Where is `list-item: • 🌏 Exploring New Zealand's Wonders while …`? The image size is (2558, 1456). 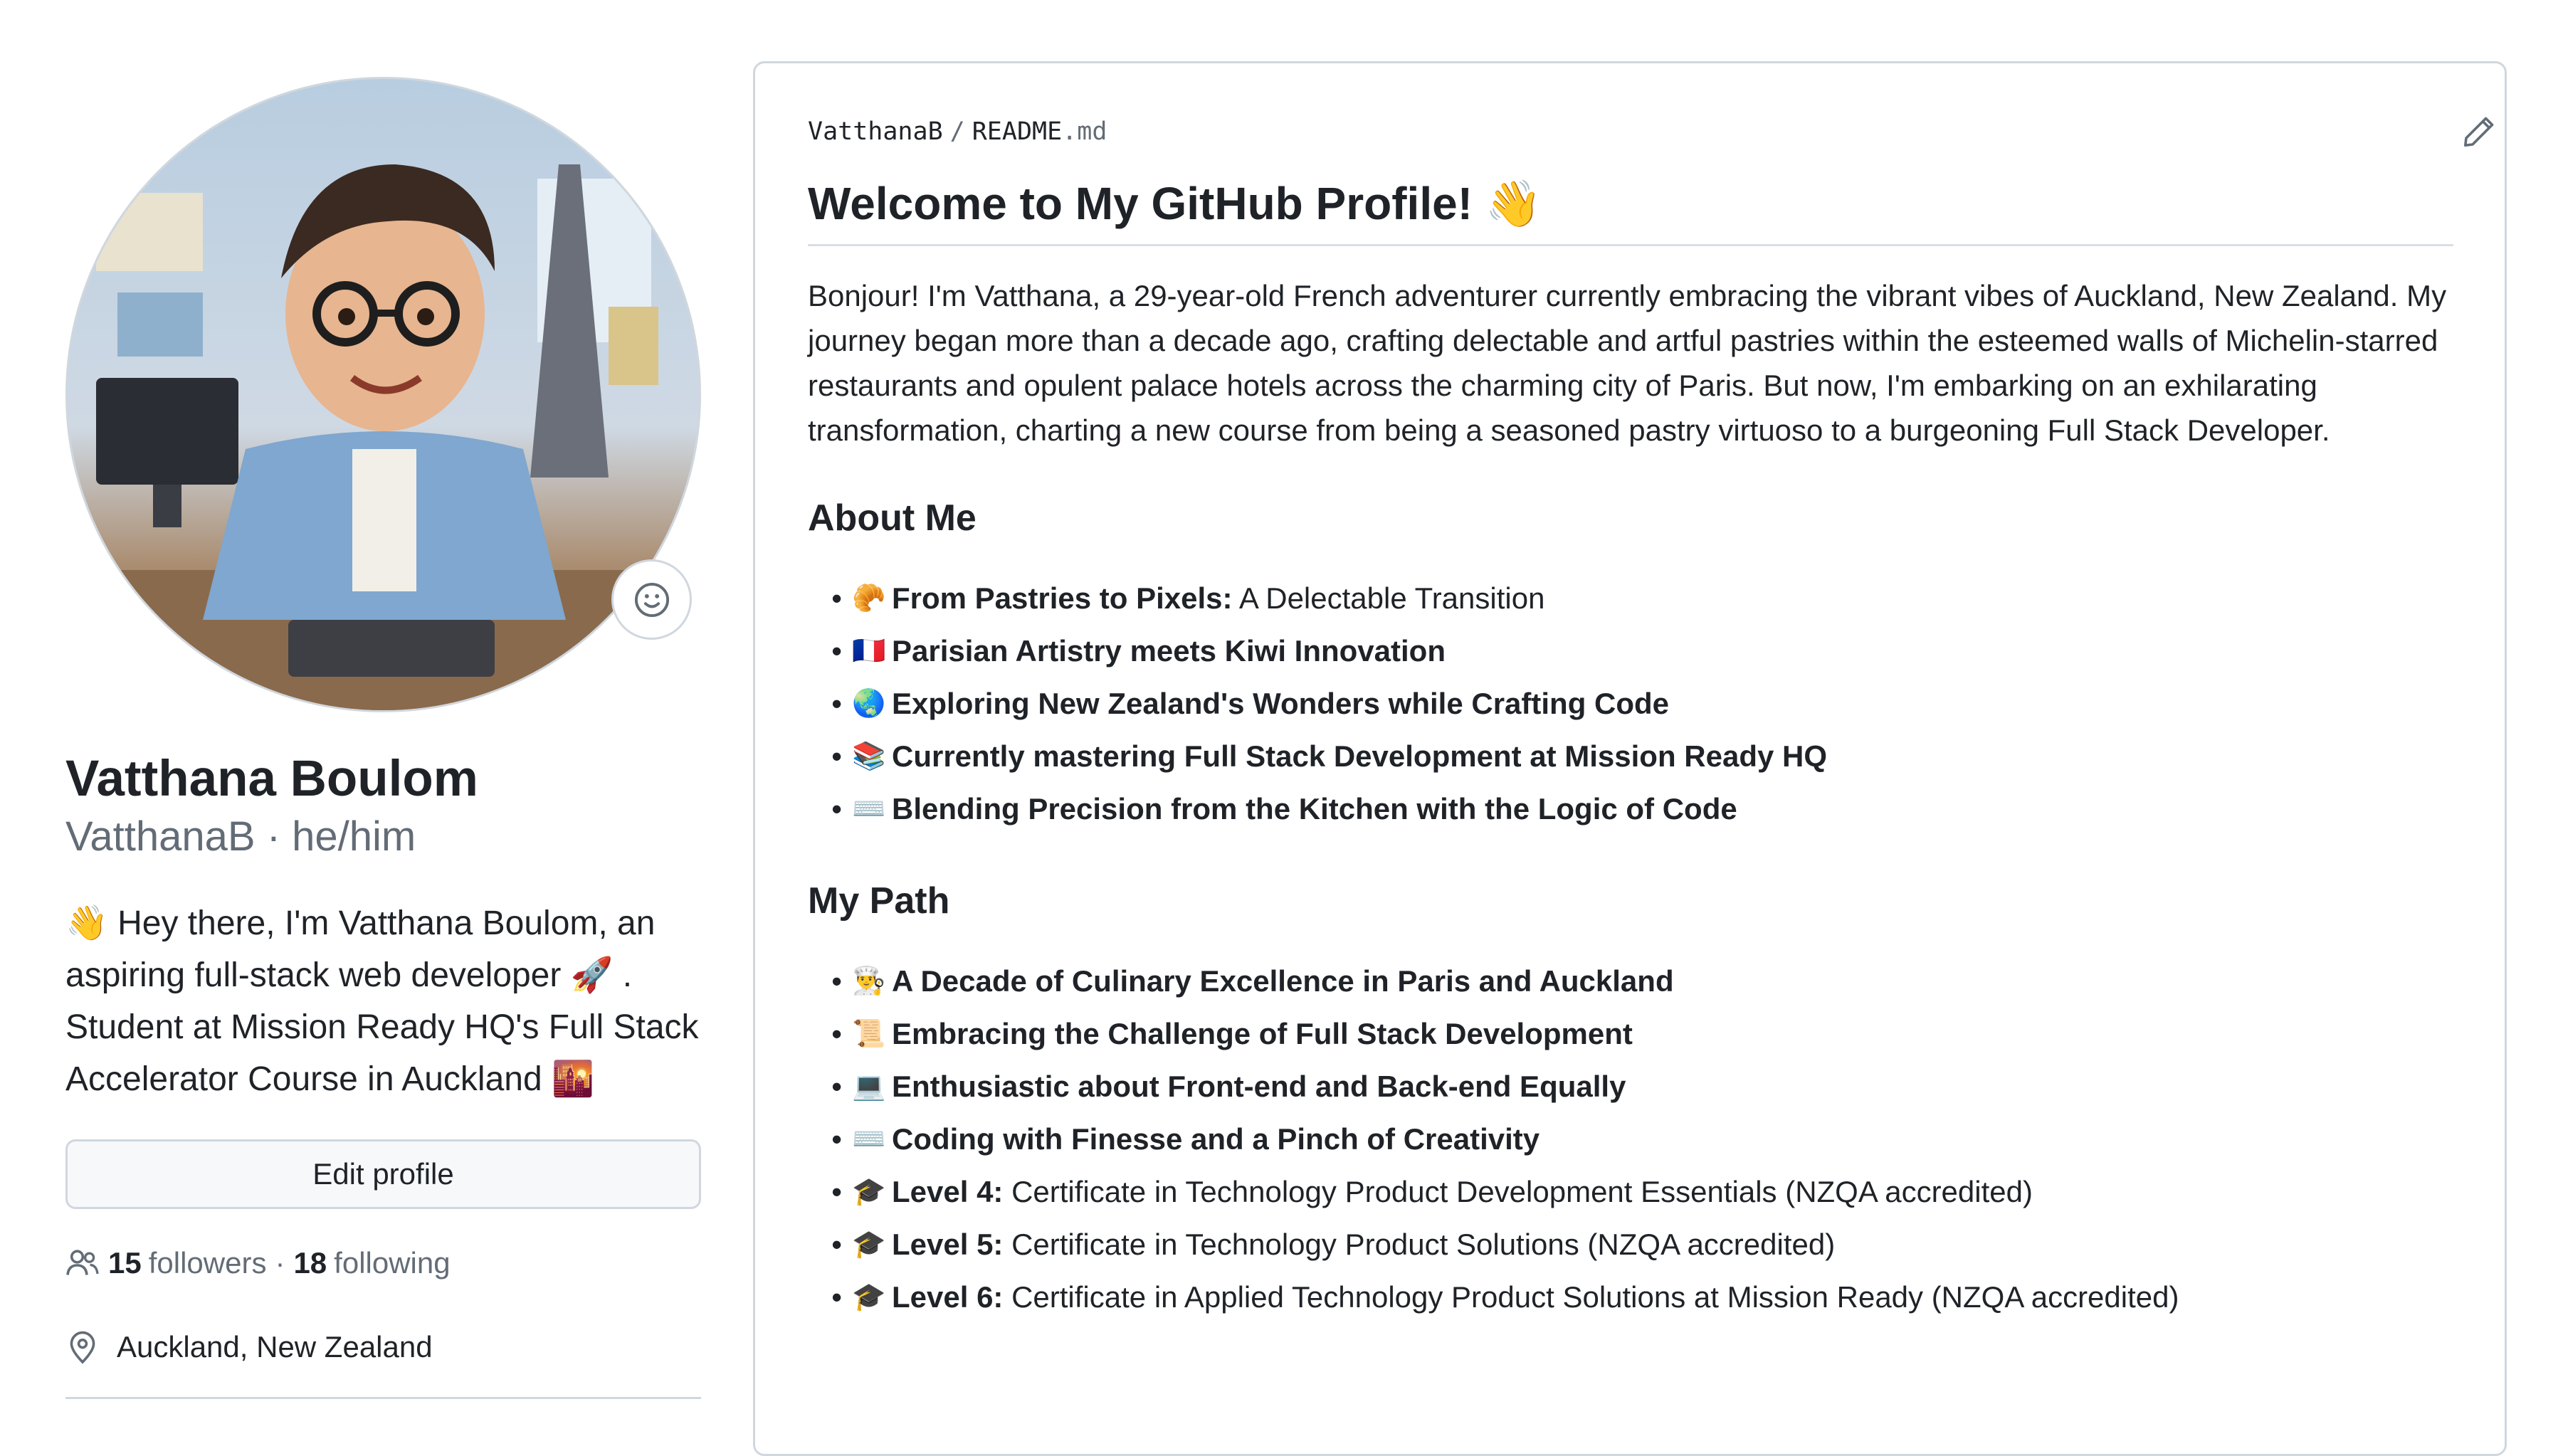 list-item: • 🌏 Exploring New Zealand's Wonders while … is located at coordinates (1250, 703).